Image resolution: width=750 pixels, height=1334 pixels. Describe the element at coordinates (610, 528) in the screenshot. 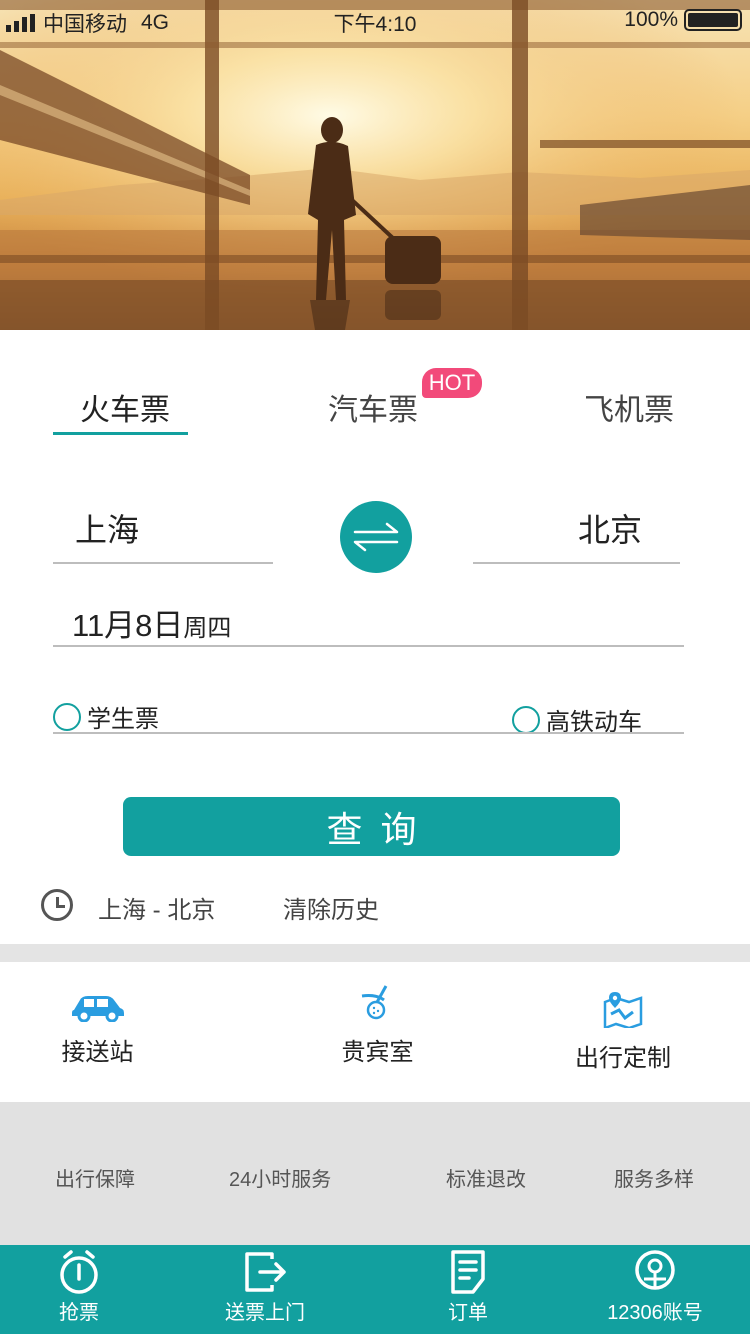

I see `arrival-city: 北京` at that location.